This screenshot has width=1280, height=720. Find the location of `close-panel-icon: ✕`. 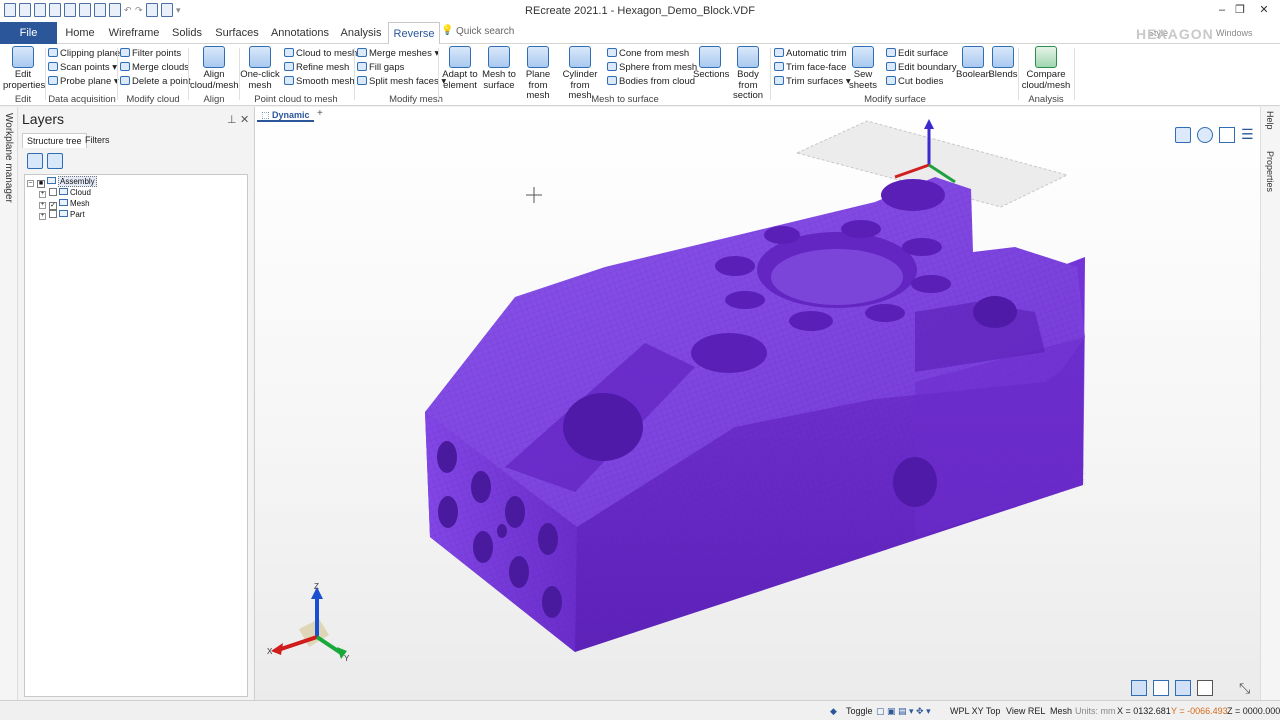

close-panel-icon: ✕ is located at coordinates (244, 119).